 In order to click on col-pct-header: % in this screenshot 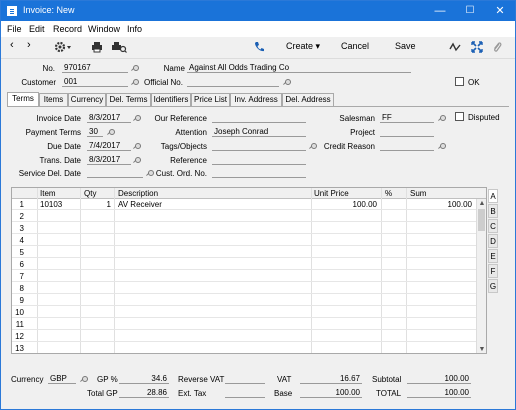, I will do `click(388, 193)`.